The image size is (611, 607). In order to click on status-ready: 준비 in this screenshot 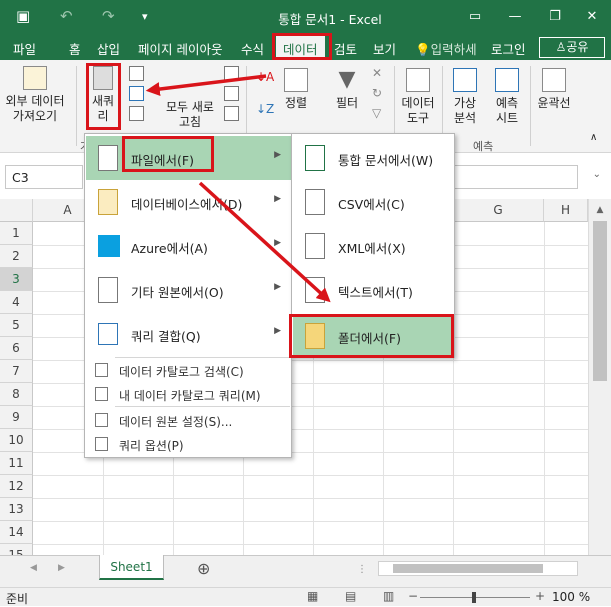, I will do `click(17, 599)`.